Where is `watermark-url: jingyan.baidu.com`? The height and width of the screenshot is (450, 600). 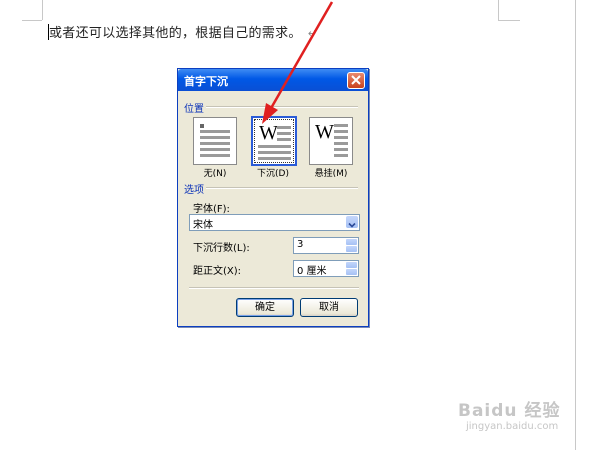
watermark-url: jingyan.baidu.com is located at coordinates (512, 426).